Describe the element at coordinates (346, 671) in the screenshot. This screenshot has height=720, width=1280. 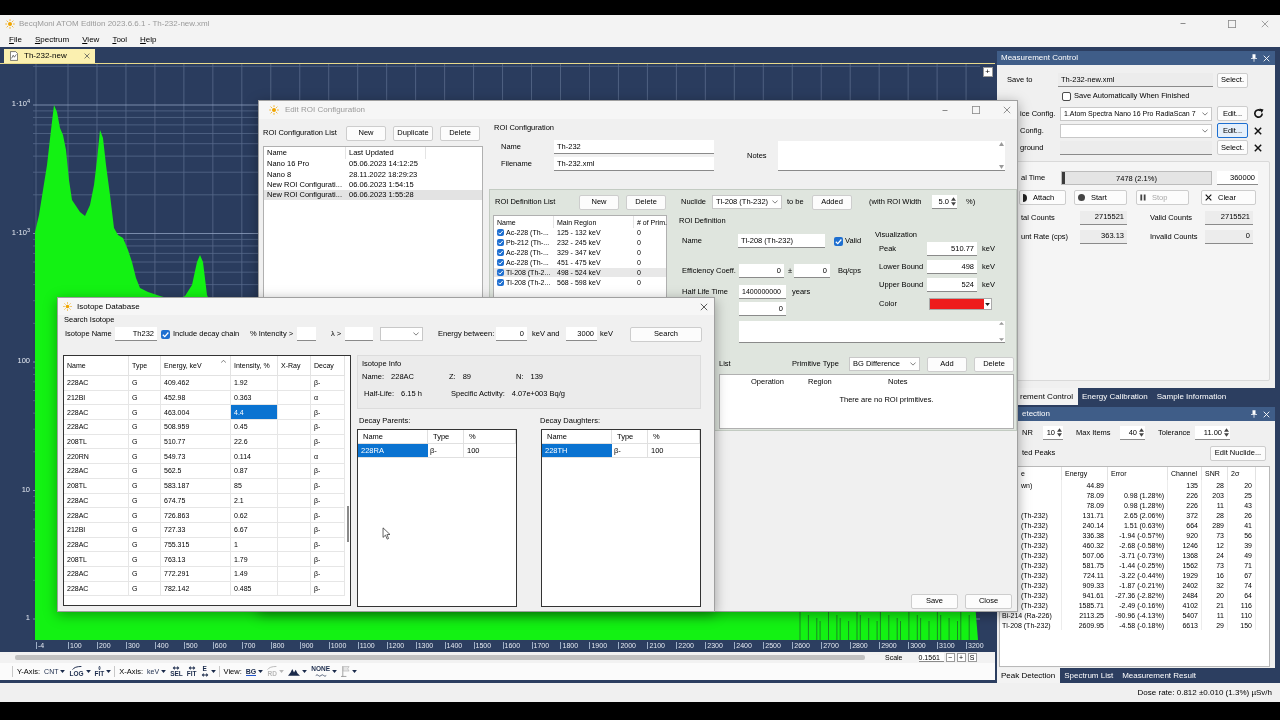
I see `flag-icon` at that location.